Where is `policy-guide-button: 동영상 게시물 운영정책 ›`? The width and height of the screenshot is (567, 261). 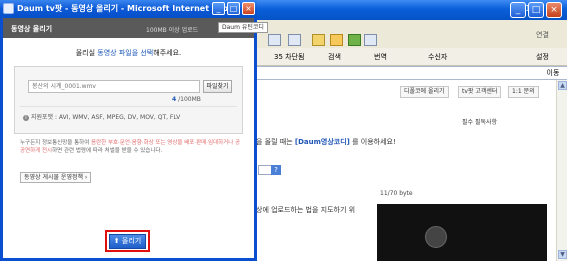 policy-guide-button: 동영상 게시물 운영정책 › is located at coordinates (56, 177).